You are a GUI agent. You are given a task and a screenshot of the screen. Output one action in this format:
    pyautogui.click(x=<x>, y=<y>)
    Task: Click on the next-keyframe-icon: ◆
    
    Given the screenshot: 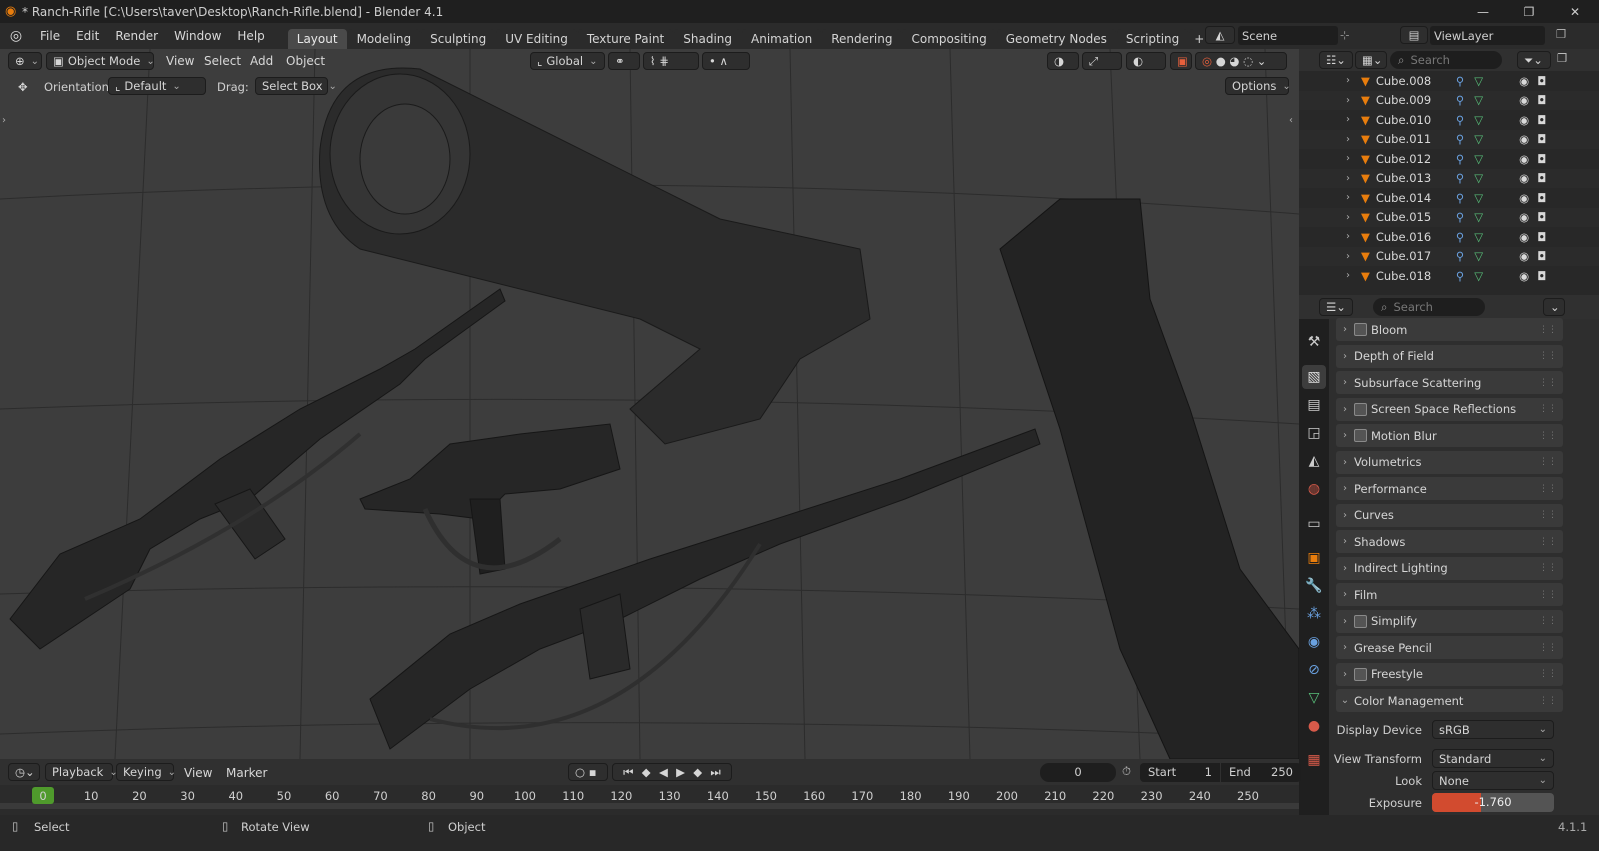 What is the action you would take?
    pyautogui.click(x=697, y=772)
    